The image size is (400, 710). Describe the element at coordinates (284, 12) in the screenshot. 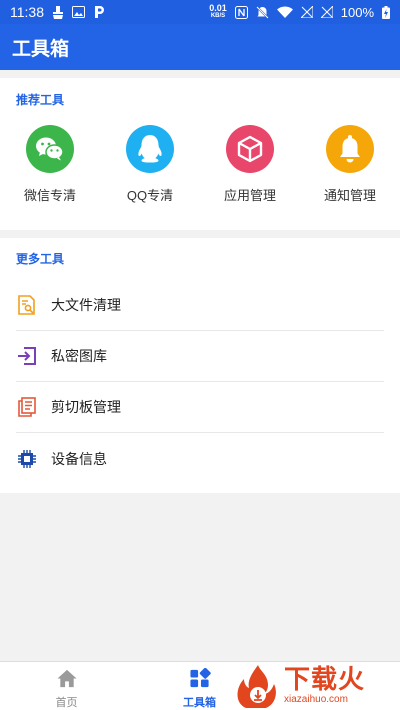

I see `wifi-icon` at that location.